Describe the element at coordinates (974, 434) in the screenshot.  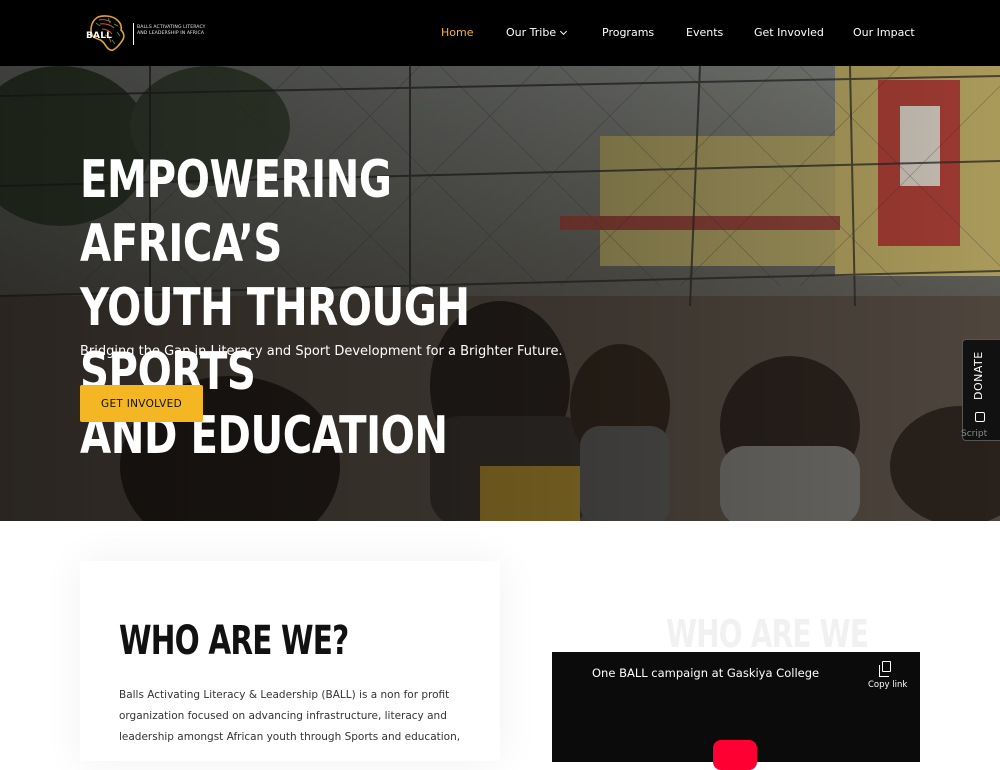
I see `script-label: Script` at that location.